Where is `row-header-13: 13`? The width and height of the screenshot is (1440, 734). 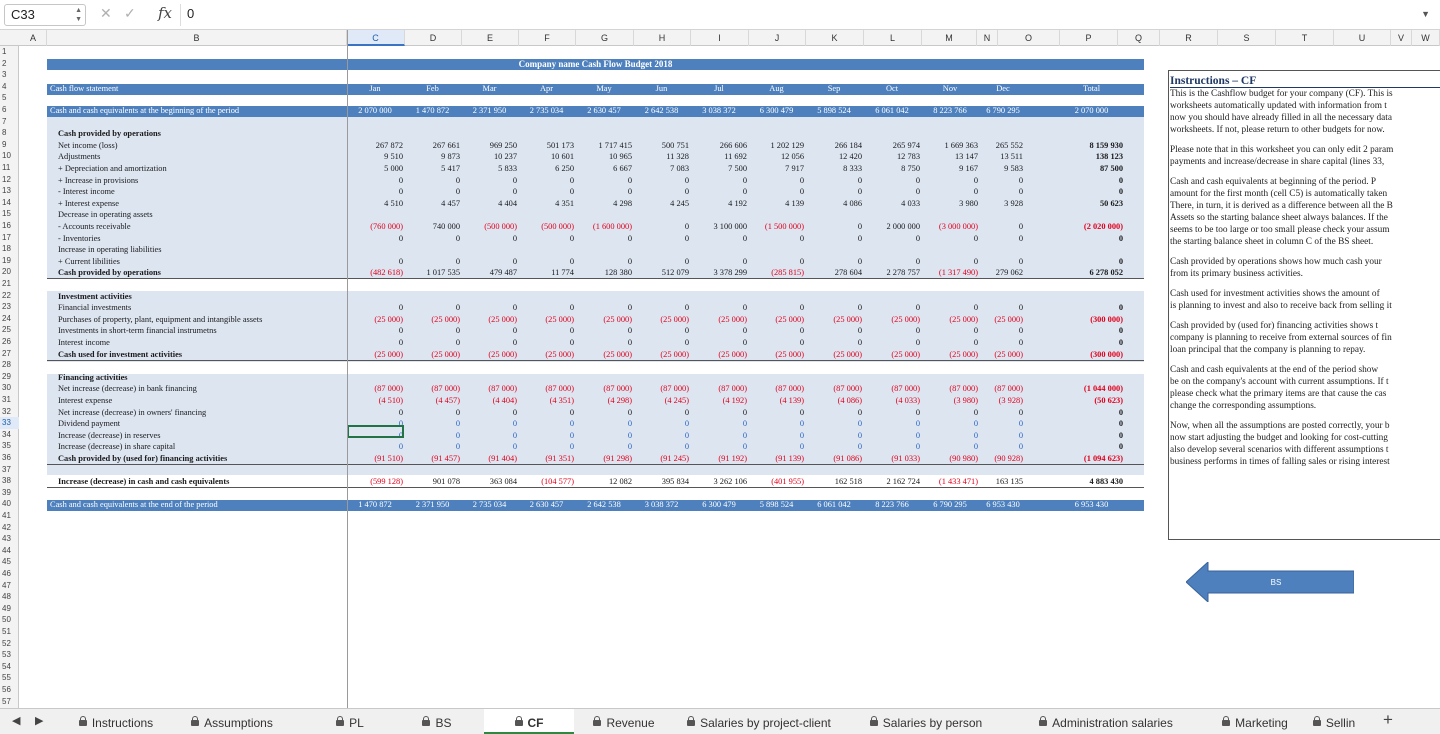
row-header-13: 13 is located at coordinates (9, 191).